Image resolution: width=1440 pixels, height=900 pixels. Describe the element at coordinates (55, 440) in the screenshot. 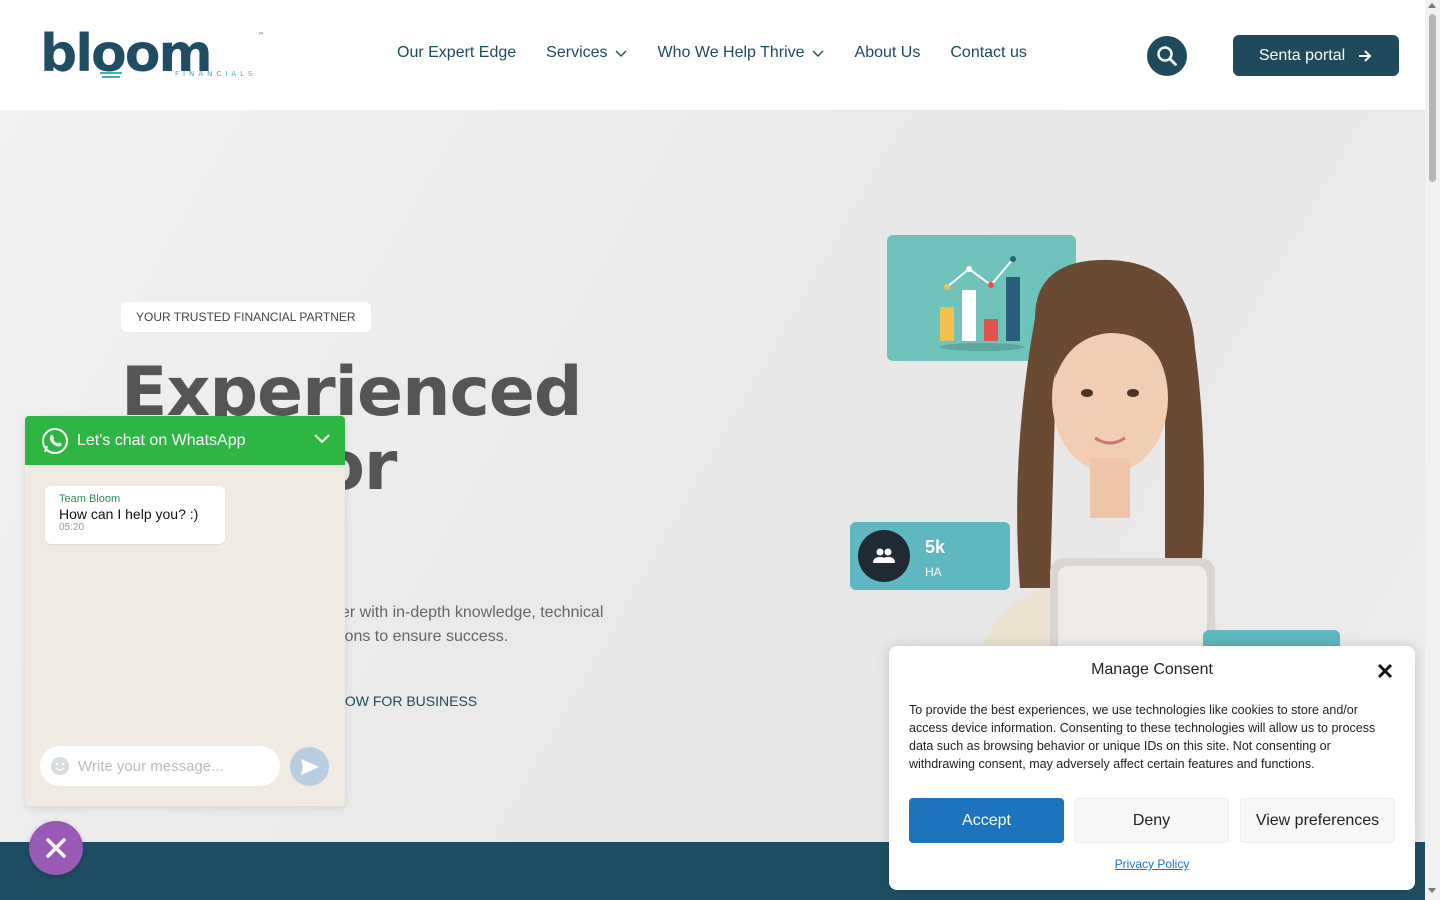

I see `whatsapp-icon` at that location.